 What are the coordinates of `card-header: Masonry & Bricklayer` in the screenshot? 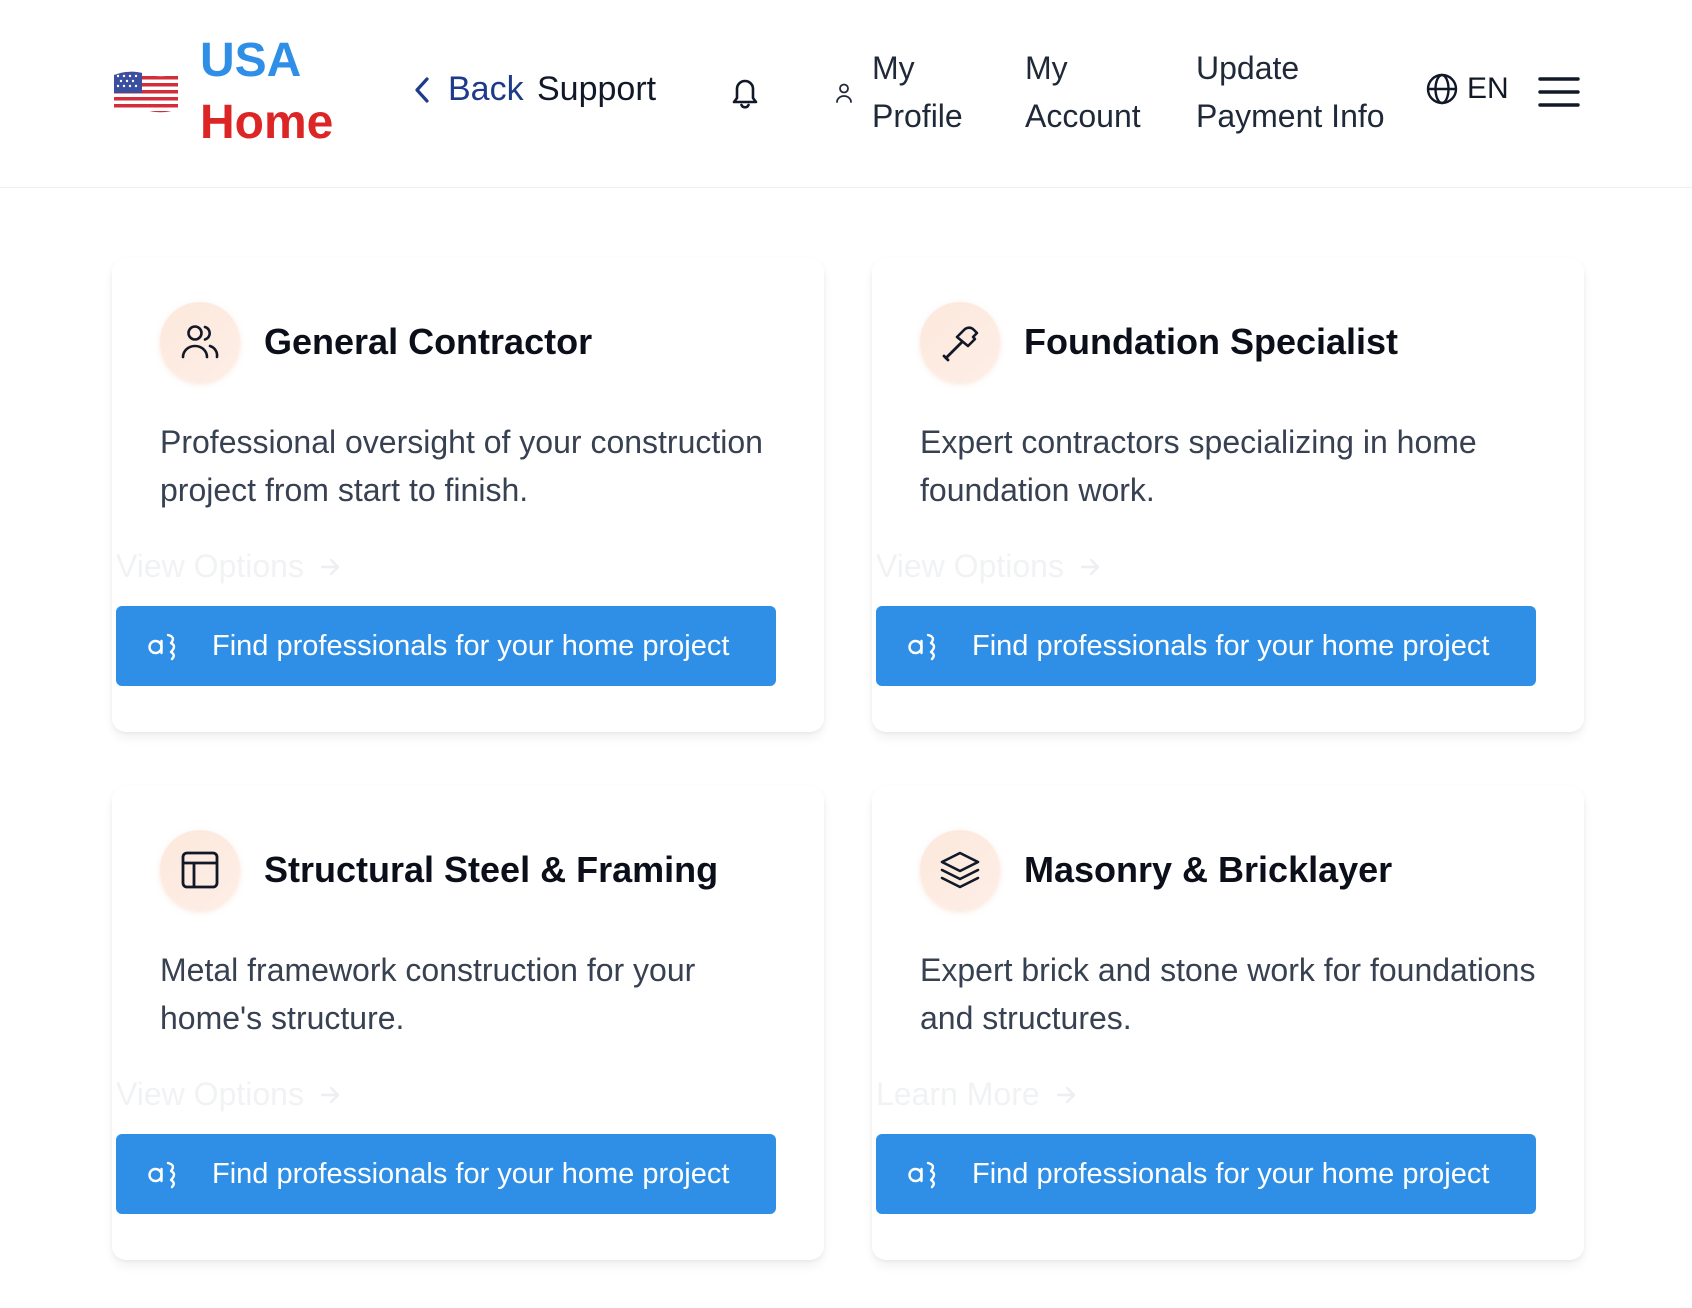 It's located at (1156, 870).